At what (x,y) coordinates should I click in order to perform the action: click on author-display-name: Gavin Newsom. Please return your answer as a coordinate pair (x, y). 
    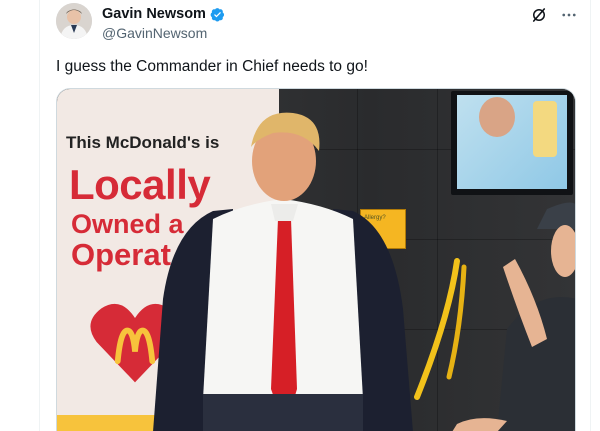
    Looking at the image, I should click on (154, 14).